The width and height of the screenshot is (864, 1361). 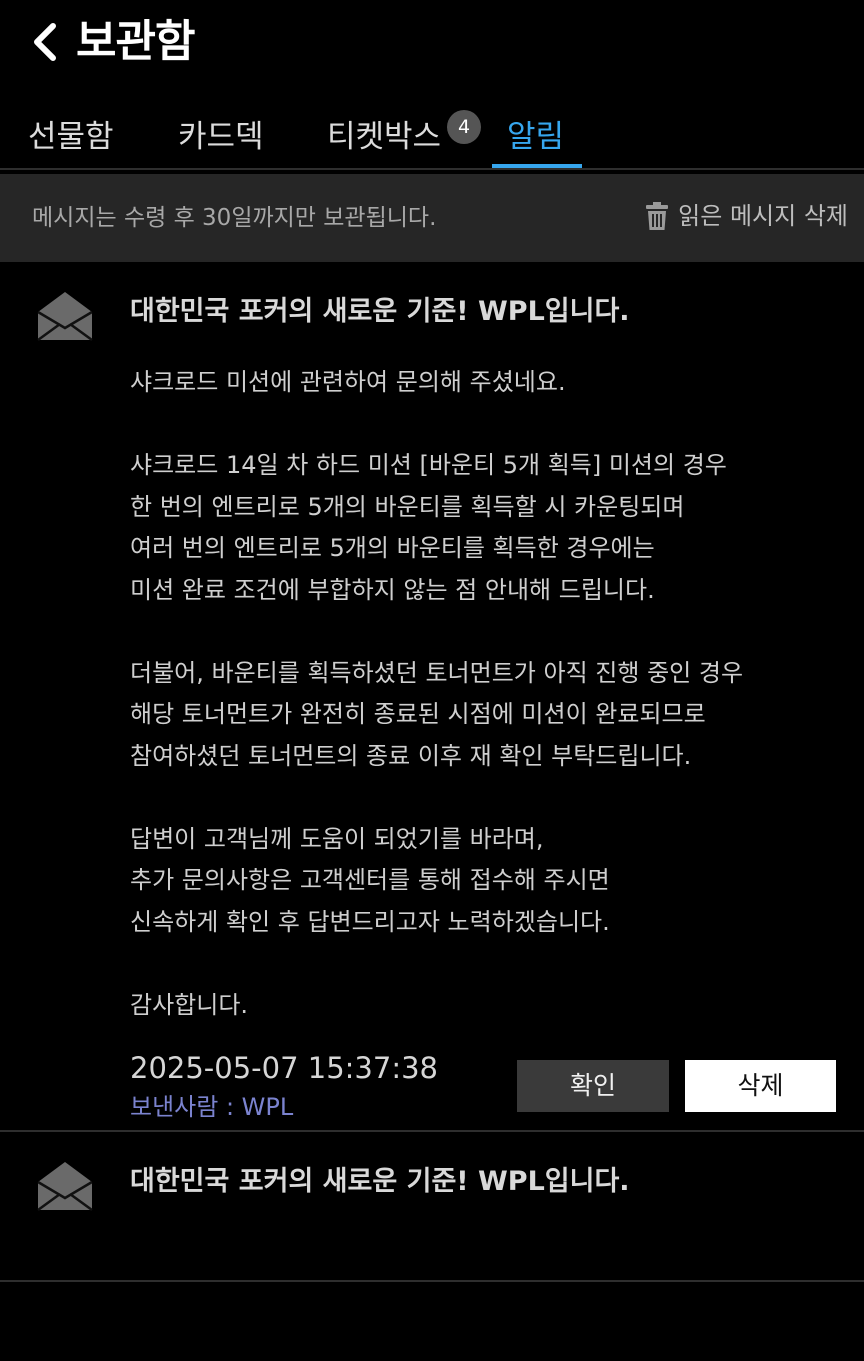 I want to click on message-body-line: 미션 완료 조건에 부합하지 않는 점 안내해 드립니다., so click(x=392, y=589).